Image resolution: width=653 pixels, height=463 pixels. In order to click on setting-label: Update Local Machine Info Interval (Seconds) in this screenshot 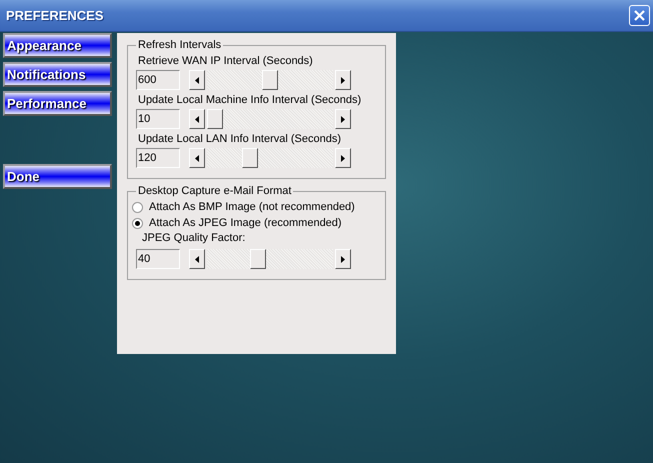, I will do `click(250, 100)`.